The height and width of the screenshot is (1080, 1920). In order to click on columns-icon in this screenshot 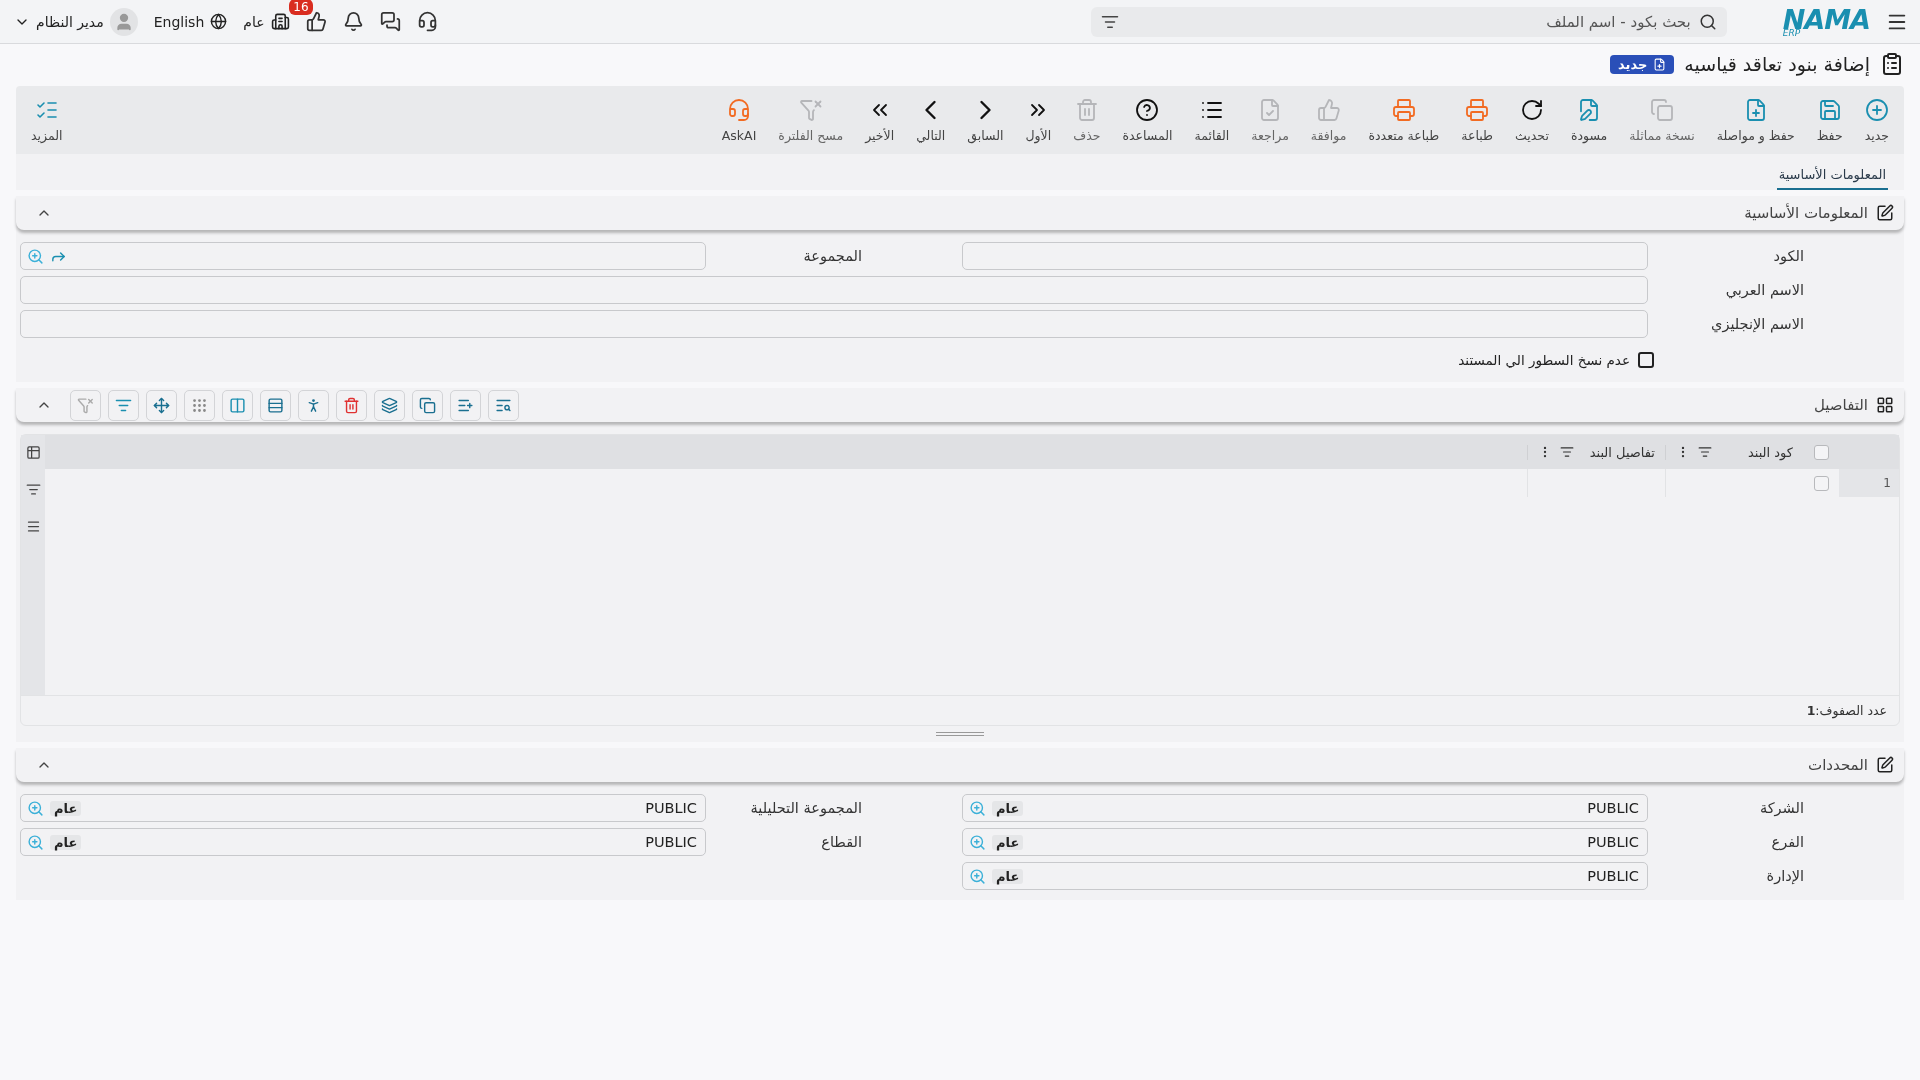, I will do `click(237, 405)`.